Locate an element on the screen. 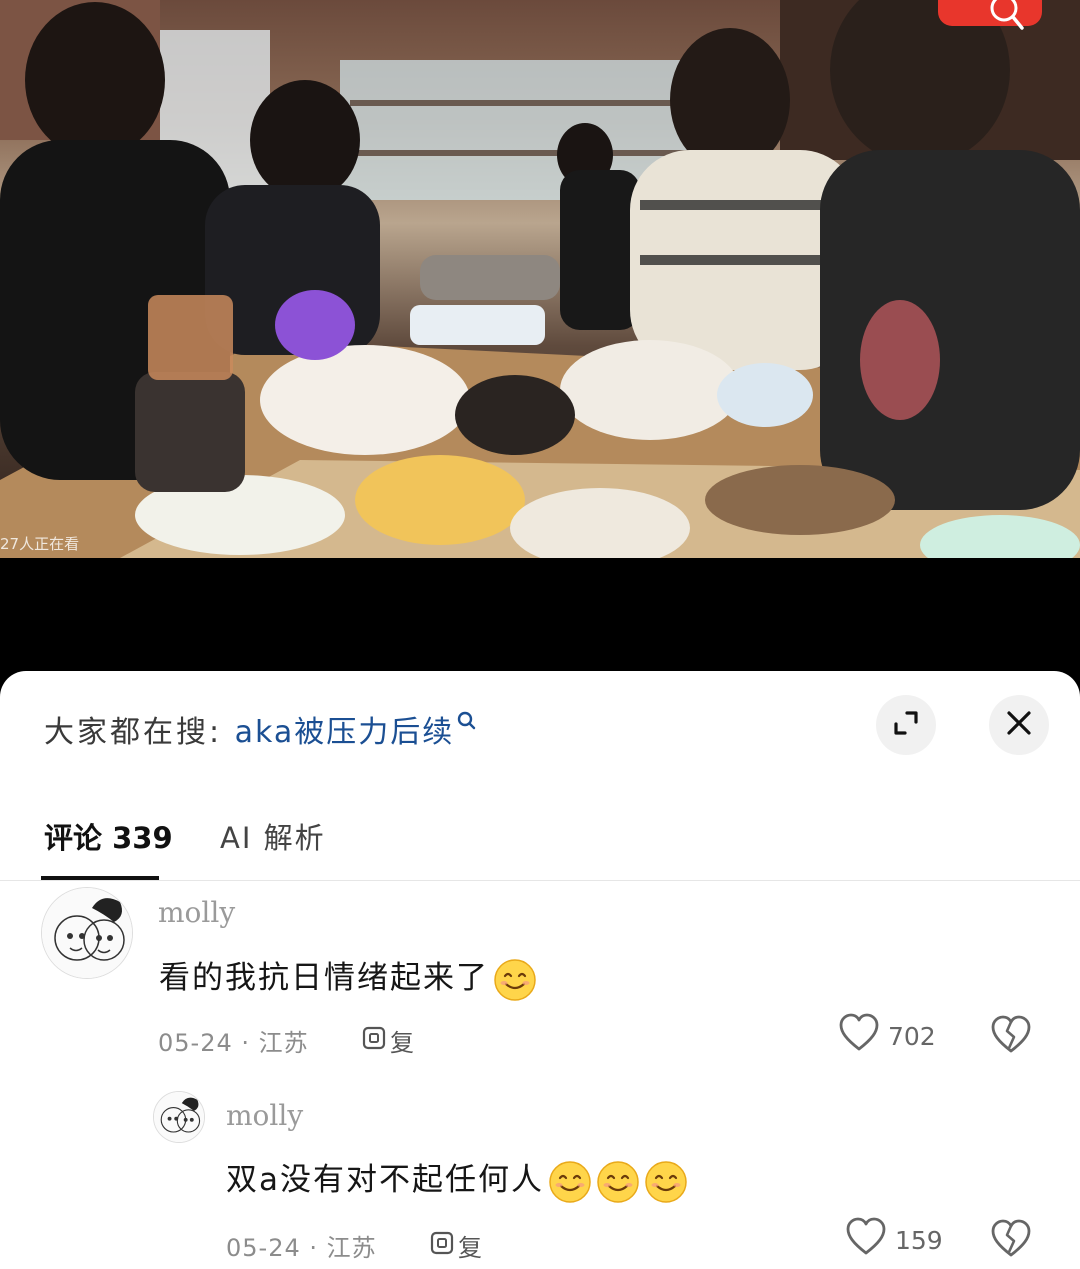  expand-button is located at coordinates (906, 725).